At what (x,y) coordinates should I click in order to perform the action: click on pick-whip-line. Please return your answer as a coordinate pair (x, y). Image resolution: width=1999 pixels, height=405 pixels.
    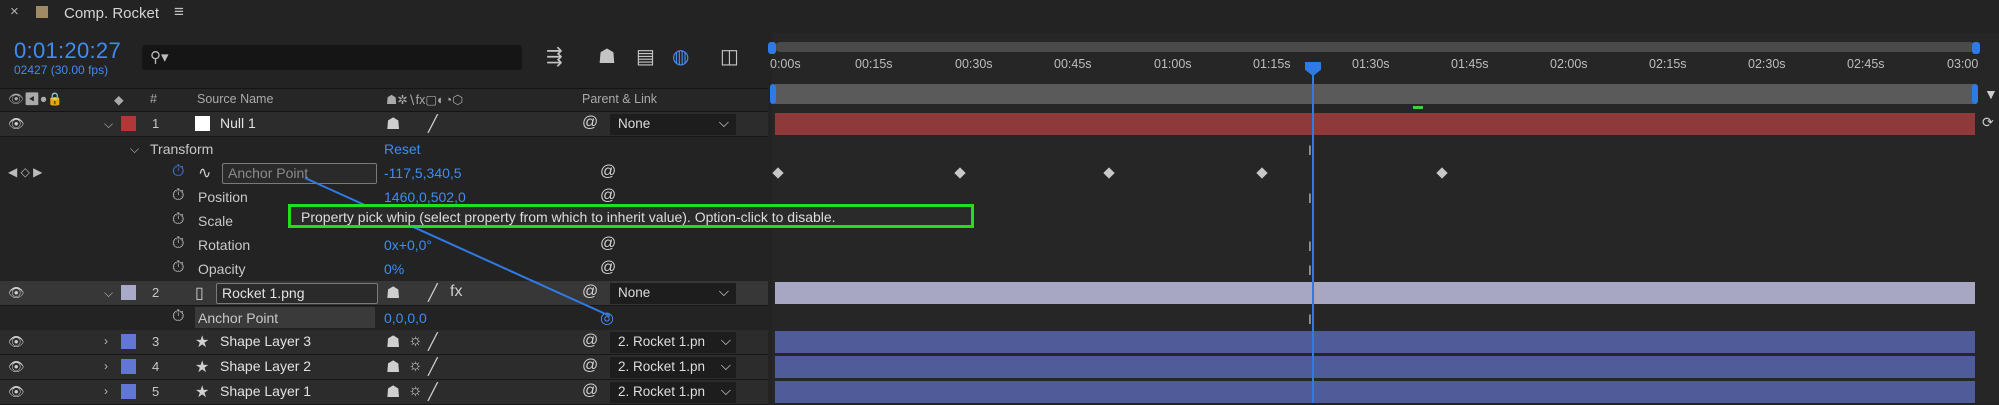
    Looking at the image, I should click on (457, 247).